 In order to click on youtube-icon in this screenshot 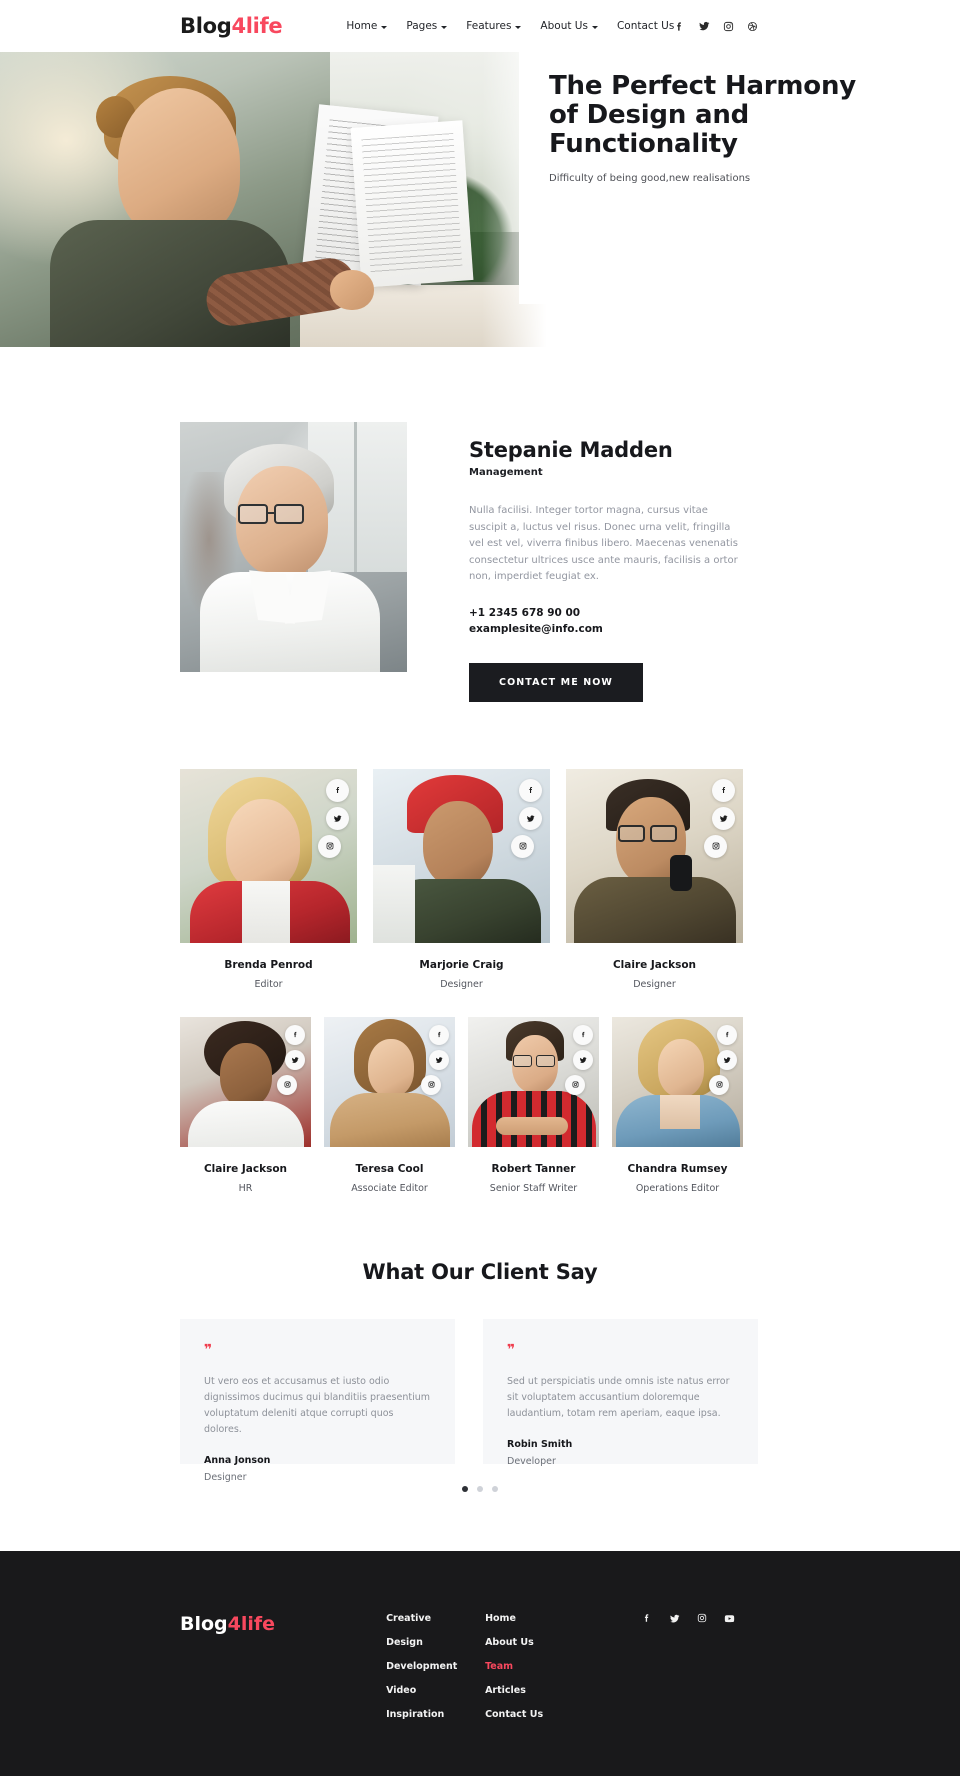, I will do `click(729, 1694)`.